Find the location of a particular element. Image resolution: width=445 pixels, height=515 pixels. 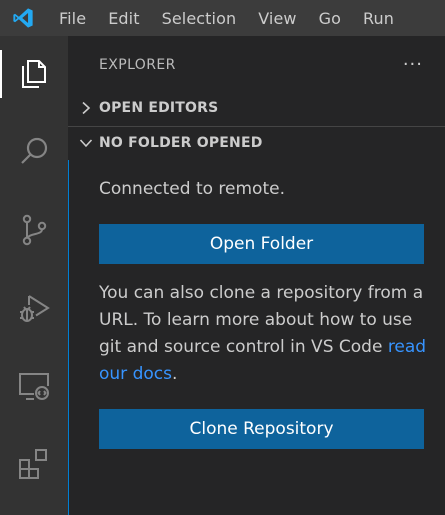

activity-run-debug is located at coordinates (34, 308).